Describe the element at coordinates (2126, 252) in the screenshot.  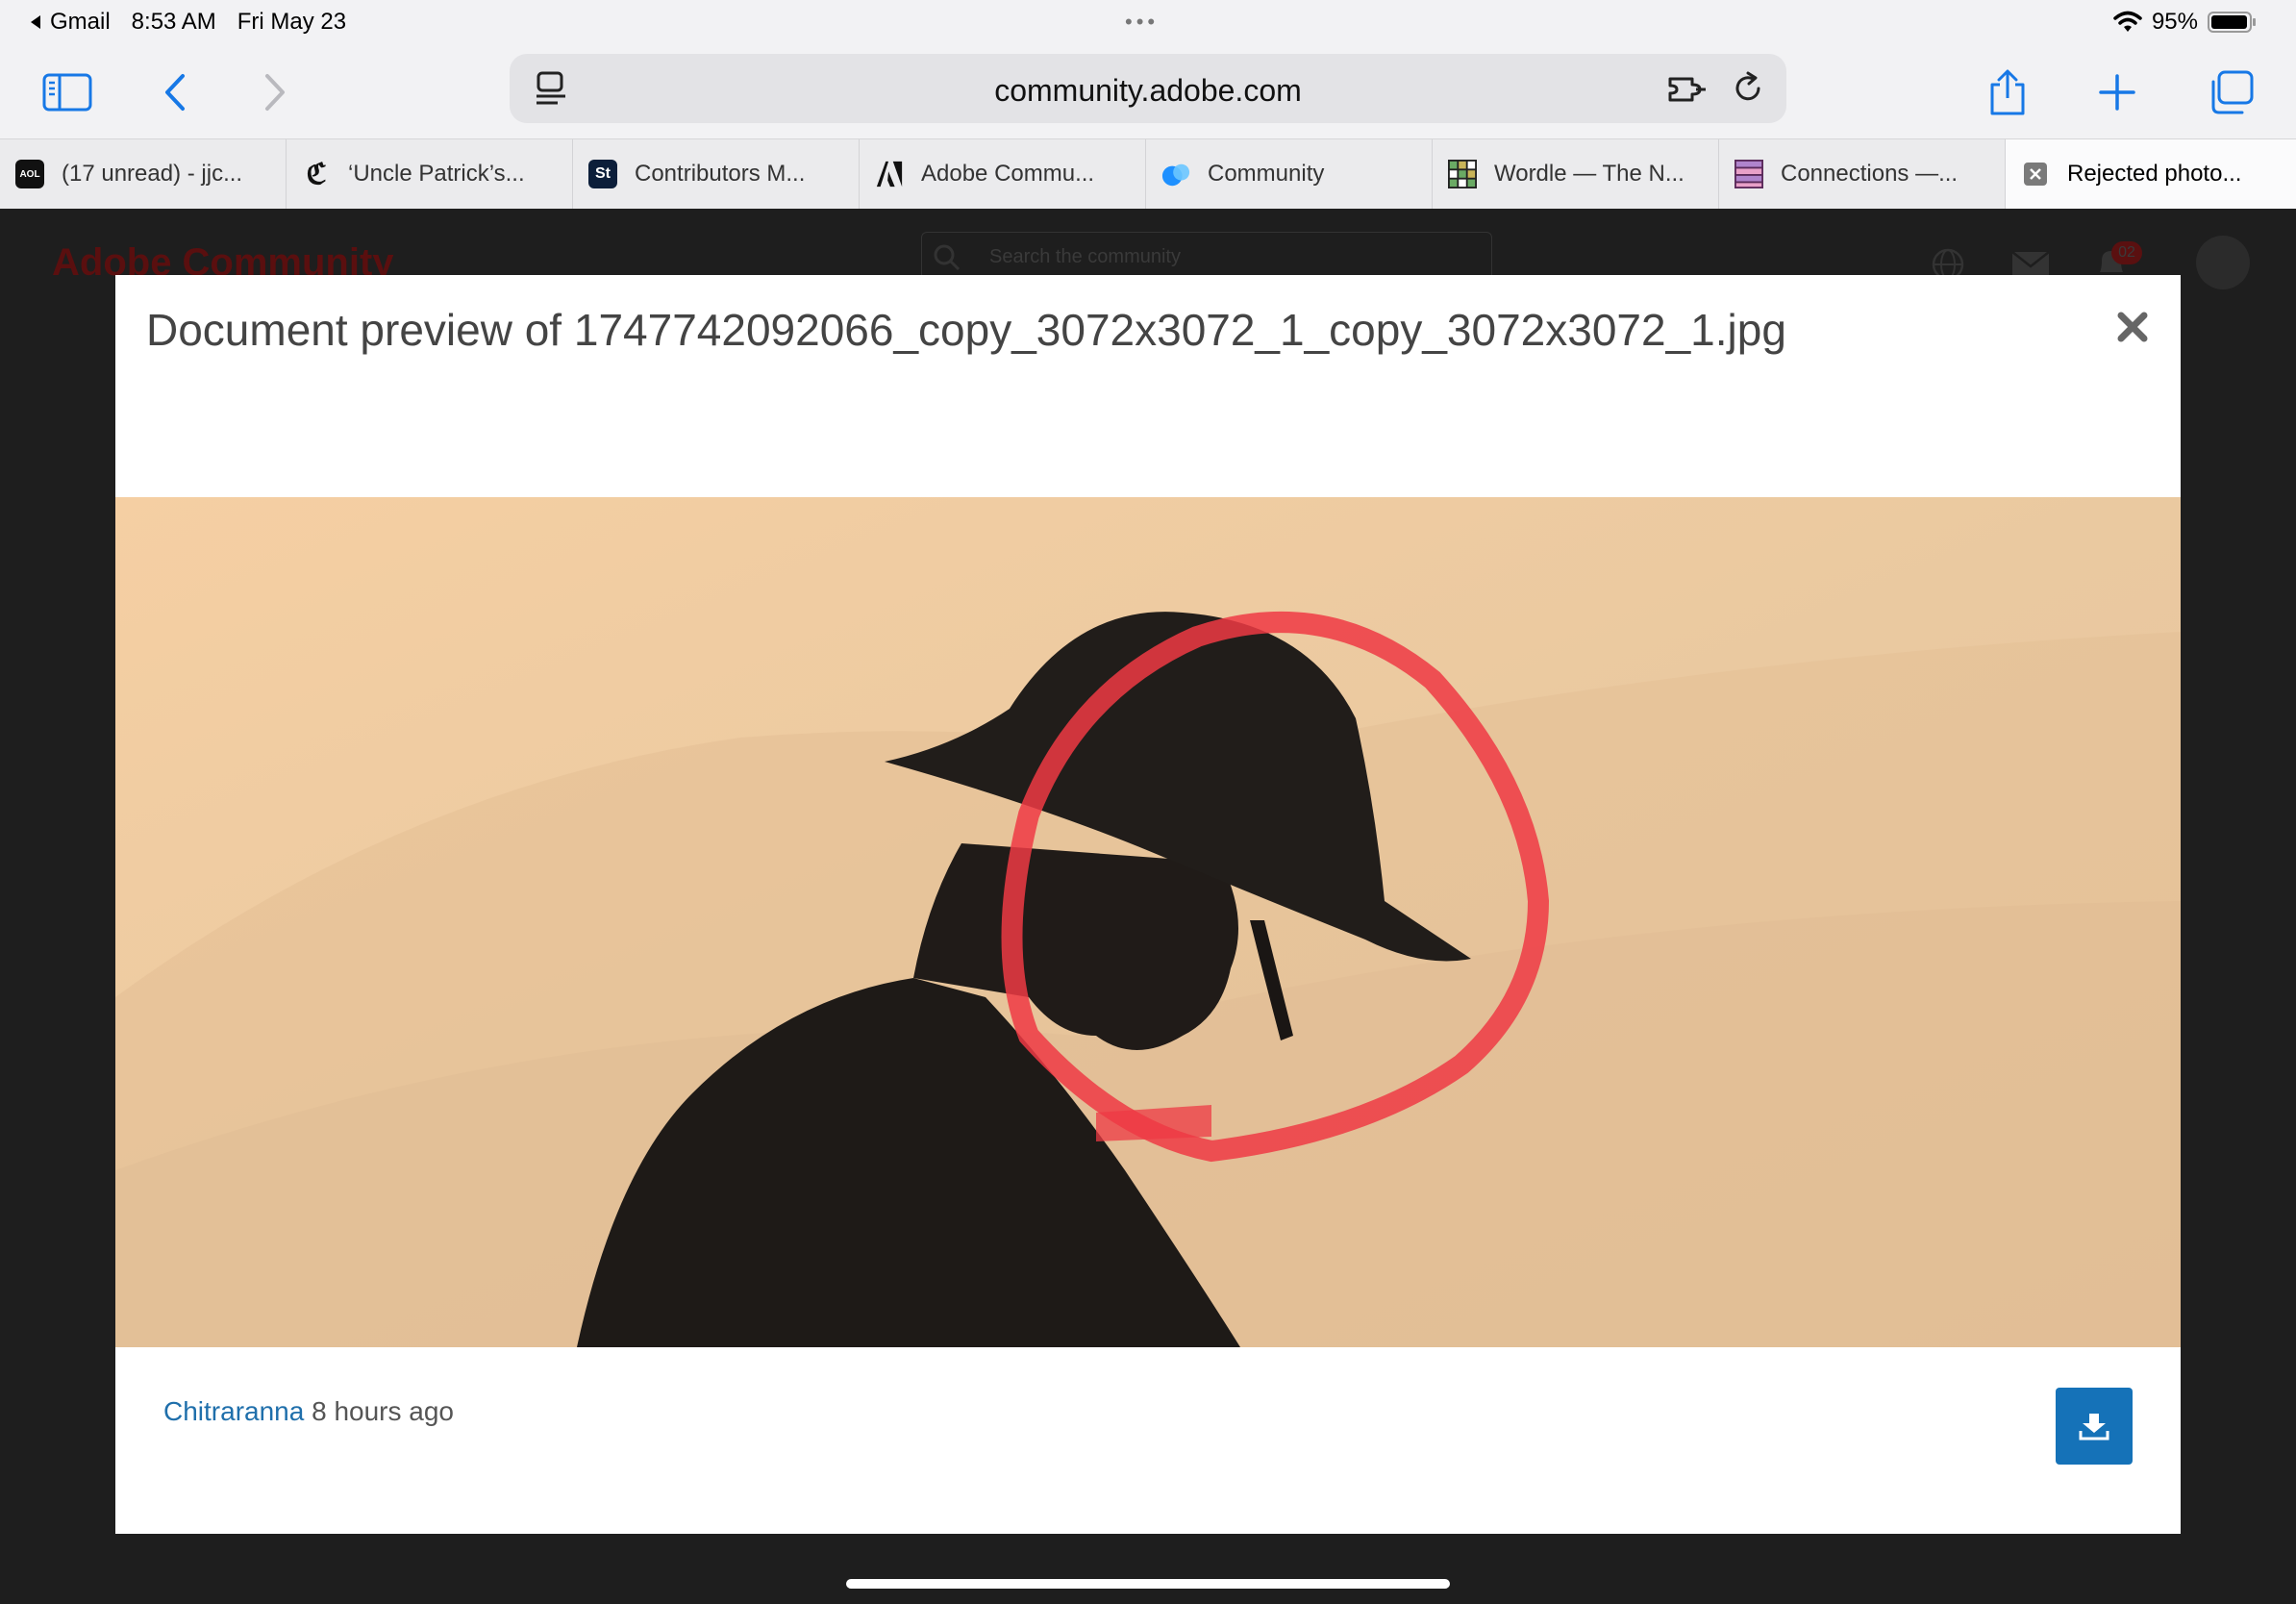
I see `notification-count-badge: 02` at that location.